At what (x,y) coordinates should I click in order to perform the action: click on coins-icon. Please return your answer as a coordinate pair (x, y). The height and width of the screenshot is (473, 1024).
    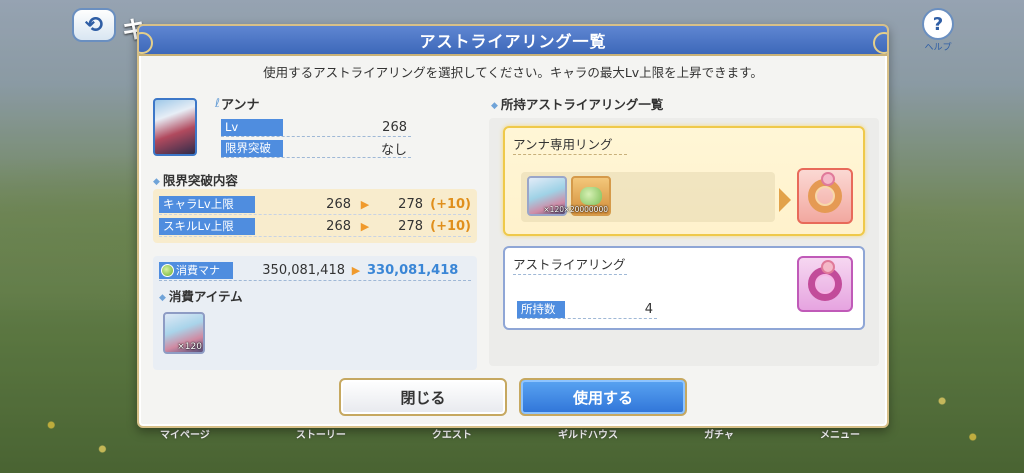
    Looking at the image, I should click on (591, 196).